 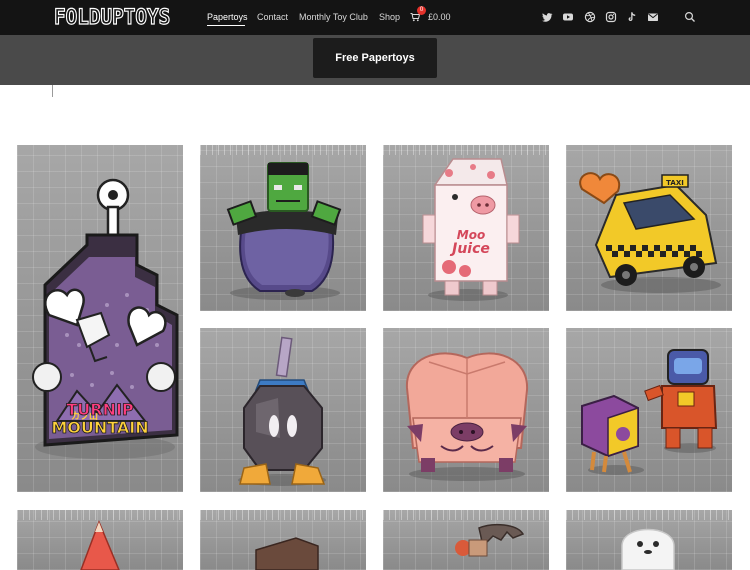 I want to click on red-cone-image, so click(x=100, y=544).